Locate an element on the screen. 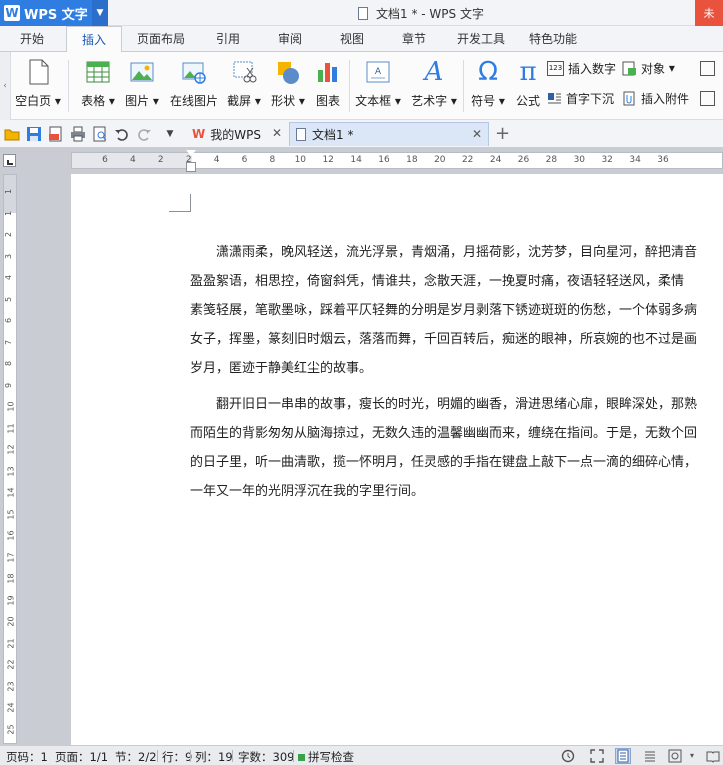 This screenshot has height=765, width=723. more-icon is located at coordinates (707, 98).